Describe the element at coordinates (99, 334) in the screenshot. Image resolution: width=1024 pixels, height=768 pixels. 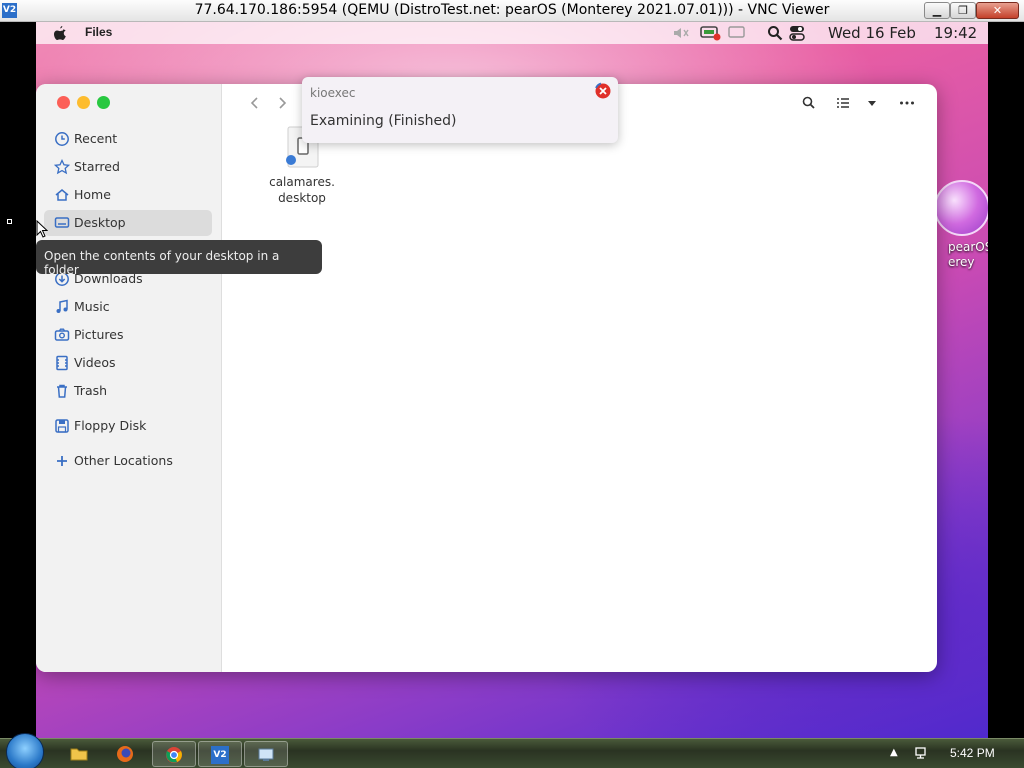
I see `sidebar-item-label: Pictures` at that location.